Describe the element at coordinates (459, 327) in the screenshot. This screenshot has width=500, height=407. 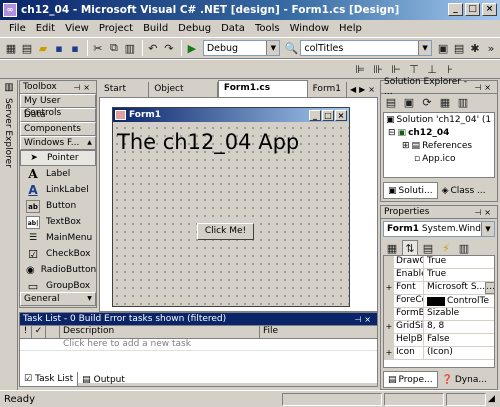
I see `property-value: 8, 8` at that location.